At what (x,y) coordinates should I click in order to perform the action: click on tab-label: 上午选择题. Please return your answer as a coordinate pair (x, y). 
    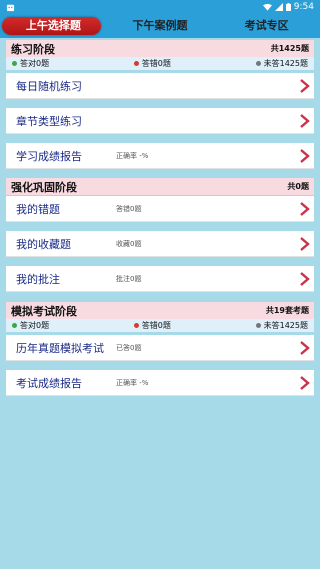
    Looking at the image, I should click on (53, 25).